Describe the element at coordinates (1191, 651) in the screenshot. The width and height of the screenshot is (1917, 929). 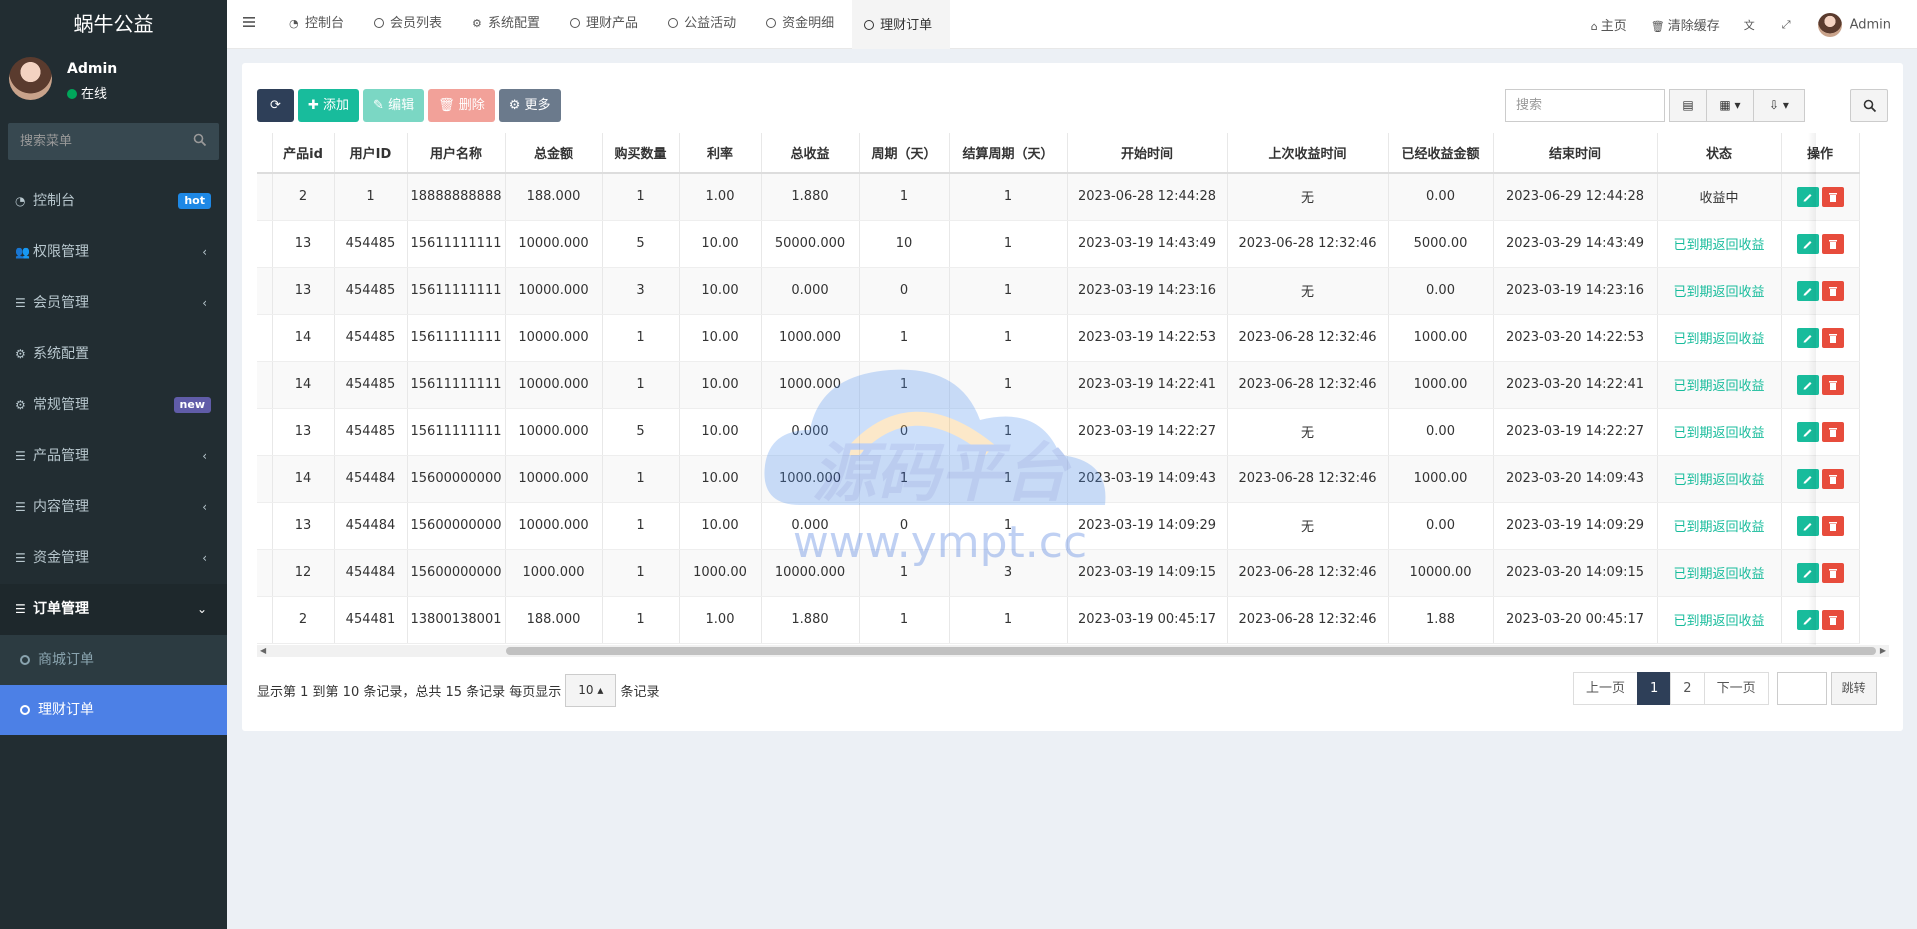
I see `scrollbar-thumb` at that location.